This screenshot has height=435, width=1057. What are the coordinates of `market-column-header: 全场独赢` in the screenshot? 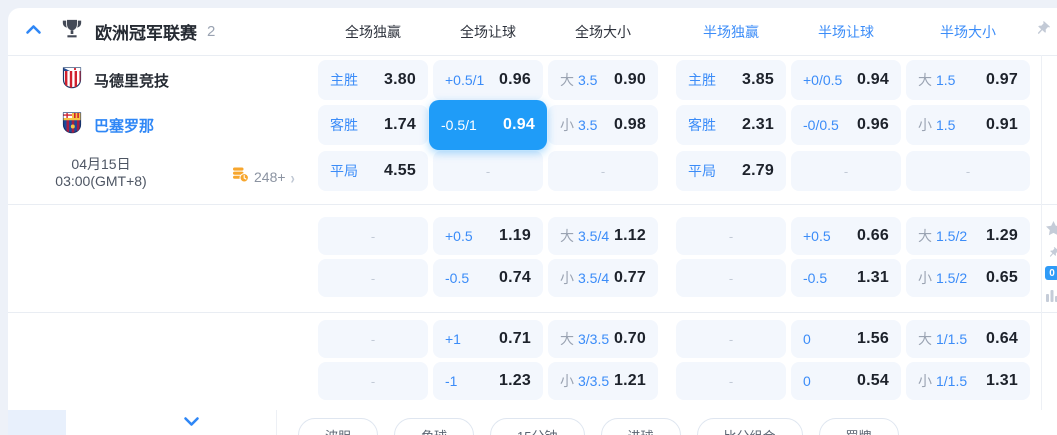 It's located at (373, 31).